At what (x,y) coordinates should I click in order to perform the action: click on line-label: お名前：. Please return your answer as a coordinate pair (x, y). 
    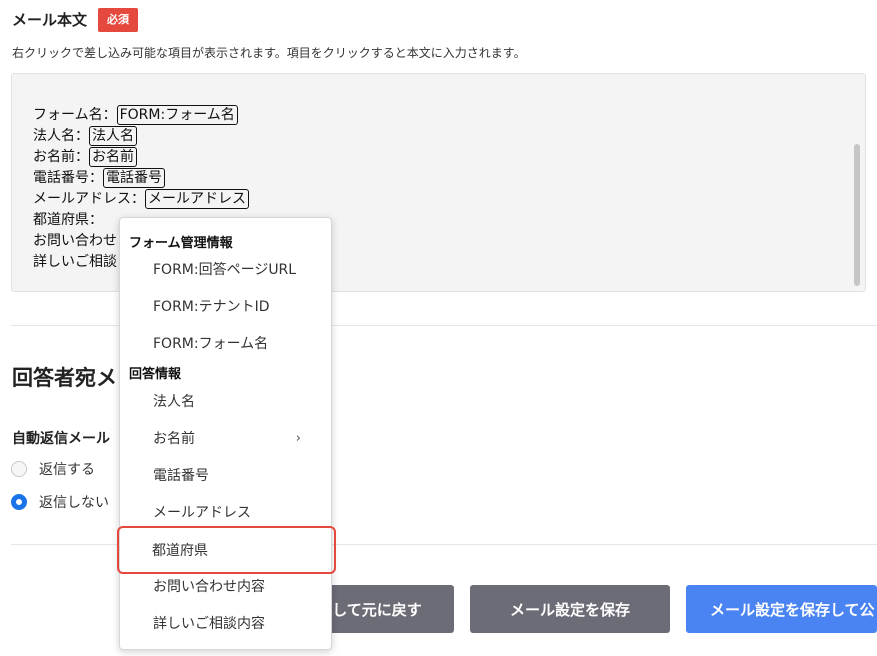
    Looking at the image, I should click on (61, 157).